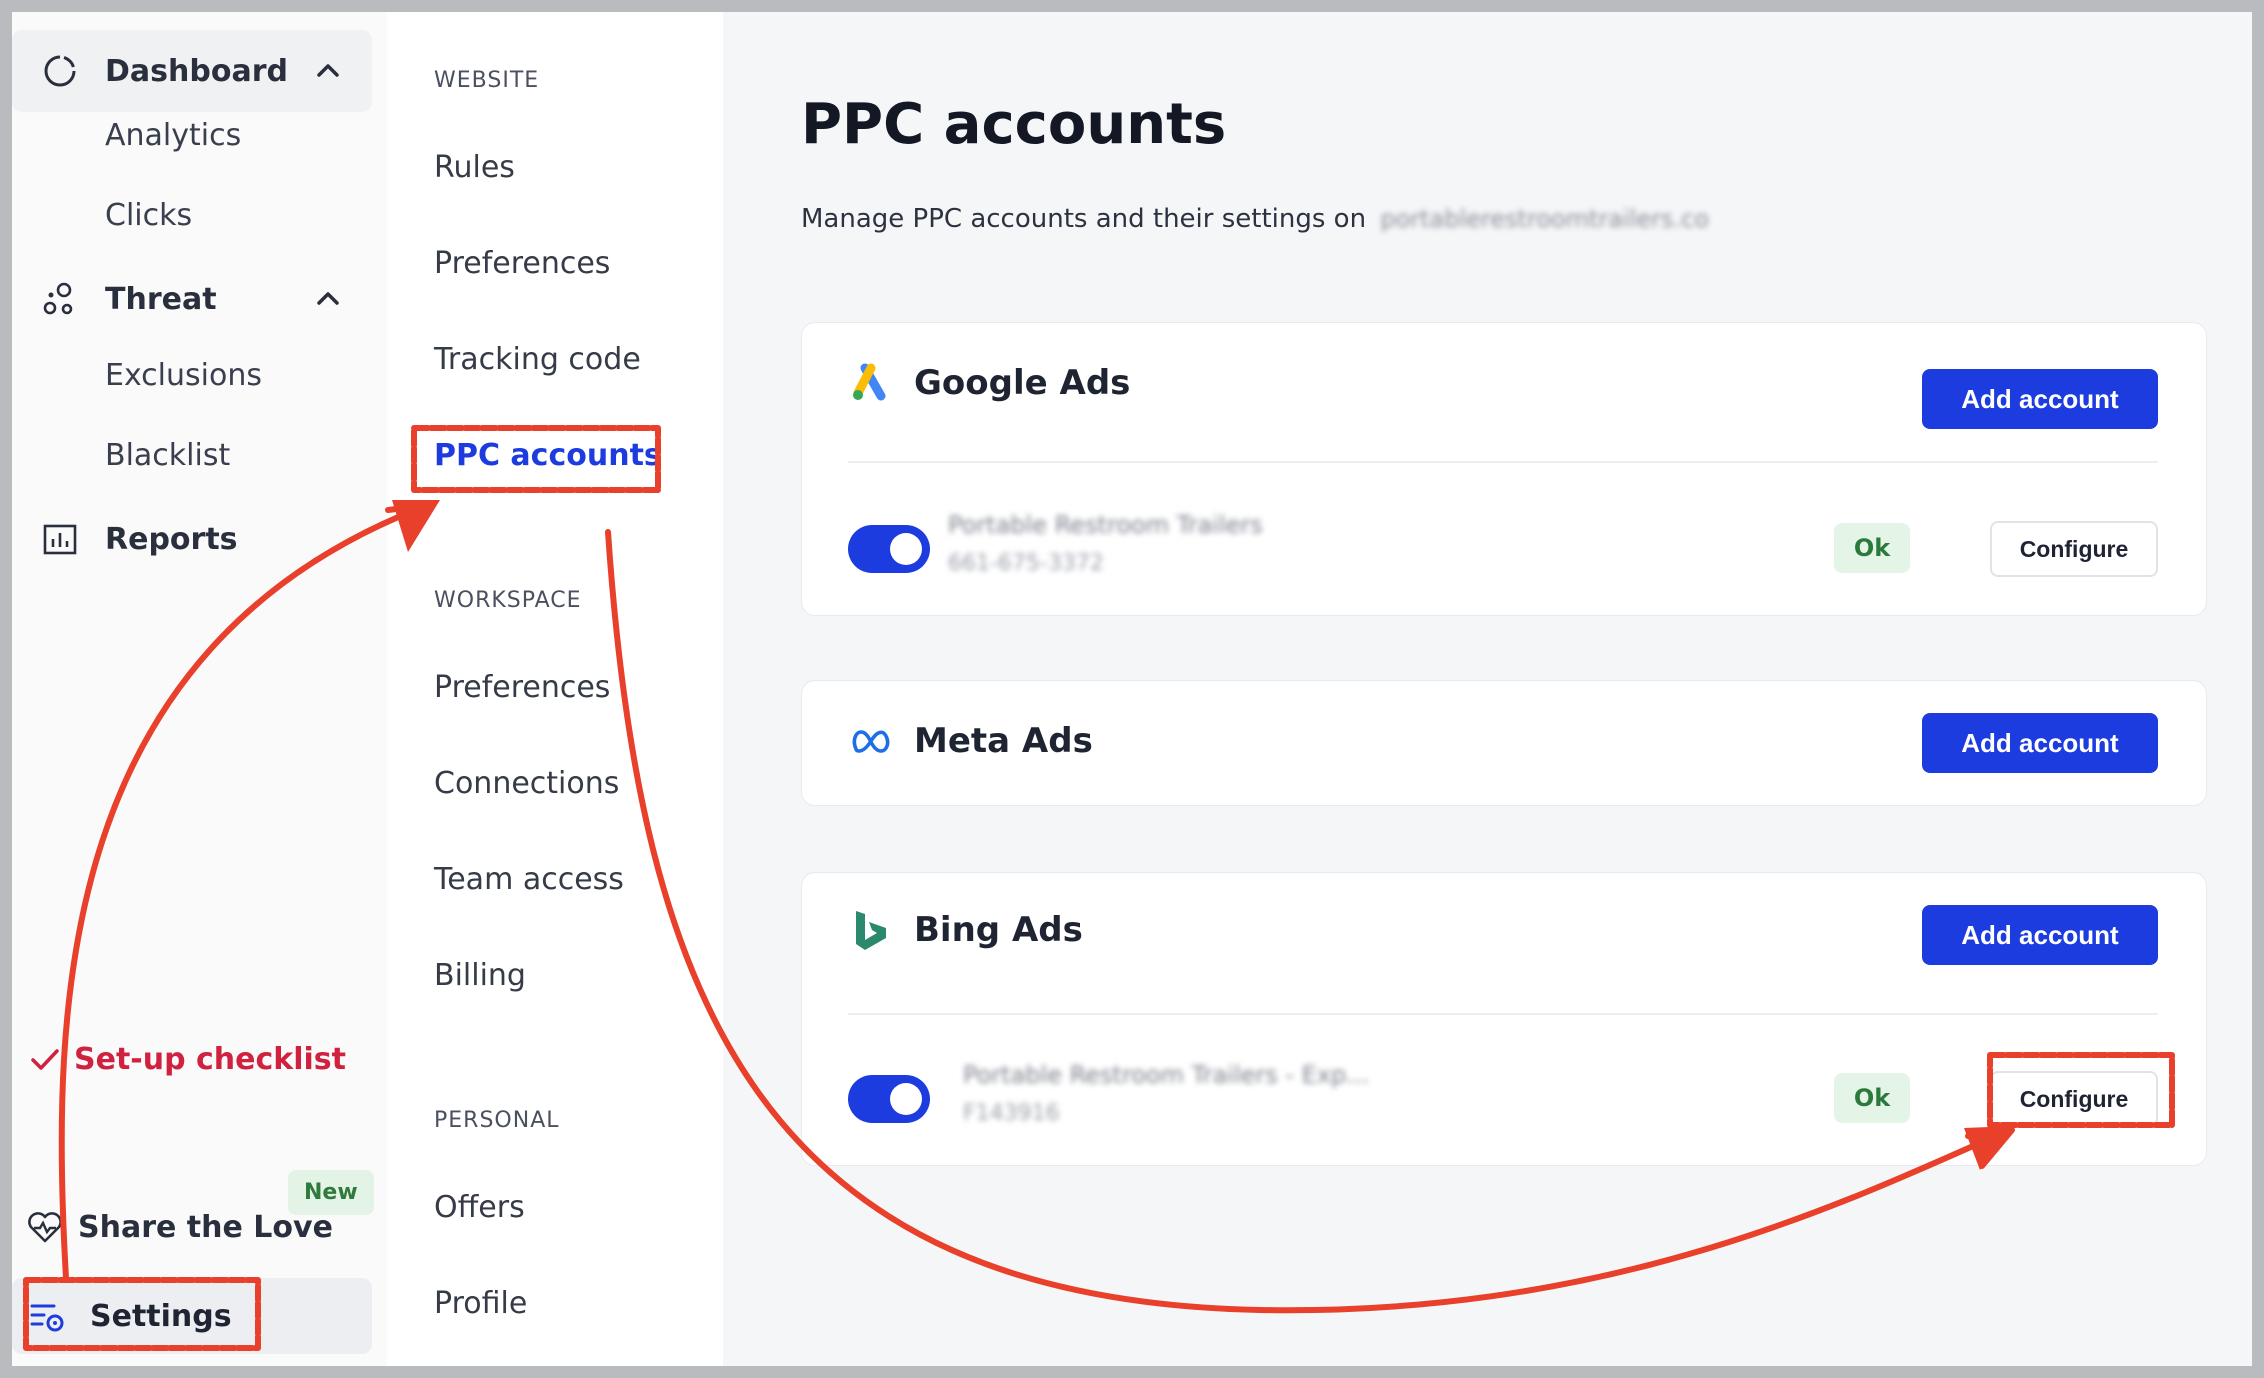  I want to click on bing-account-id: F143916, so click(1011, 1113).